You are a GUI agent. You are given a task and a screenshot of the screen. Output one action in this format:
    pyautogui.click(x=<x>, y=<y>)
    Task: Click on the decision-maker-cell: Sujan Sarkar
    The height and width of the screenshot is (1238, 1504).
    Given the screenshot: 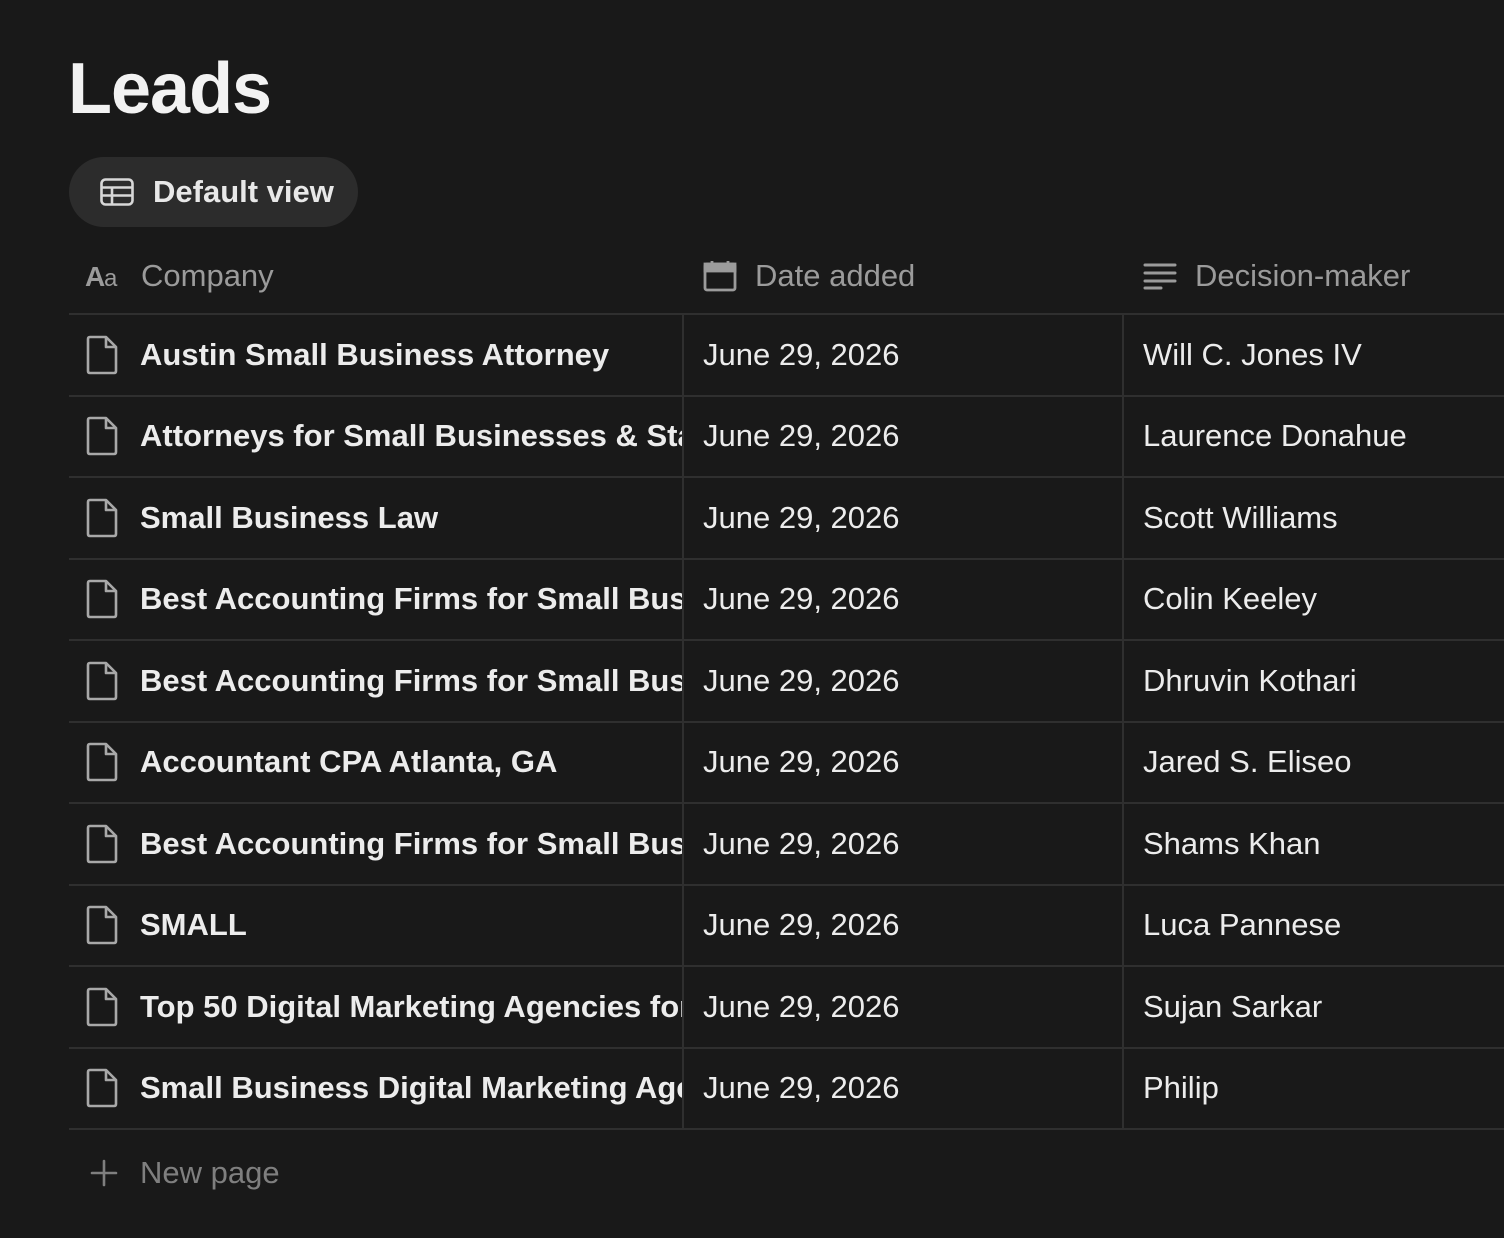 What is the action you would take?
    pyautogui.click(x=1314, y=1007)
    